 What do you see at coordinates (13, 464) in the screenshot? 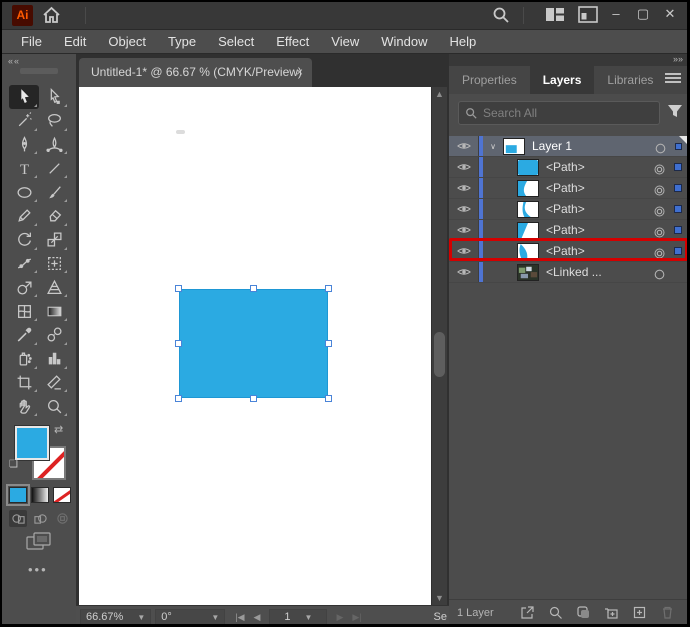
I see `default-fill-stroke-icon: ❏` at bounding box center [13, 464].